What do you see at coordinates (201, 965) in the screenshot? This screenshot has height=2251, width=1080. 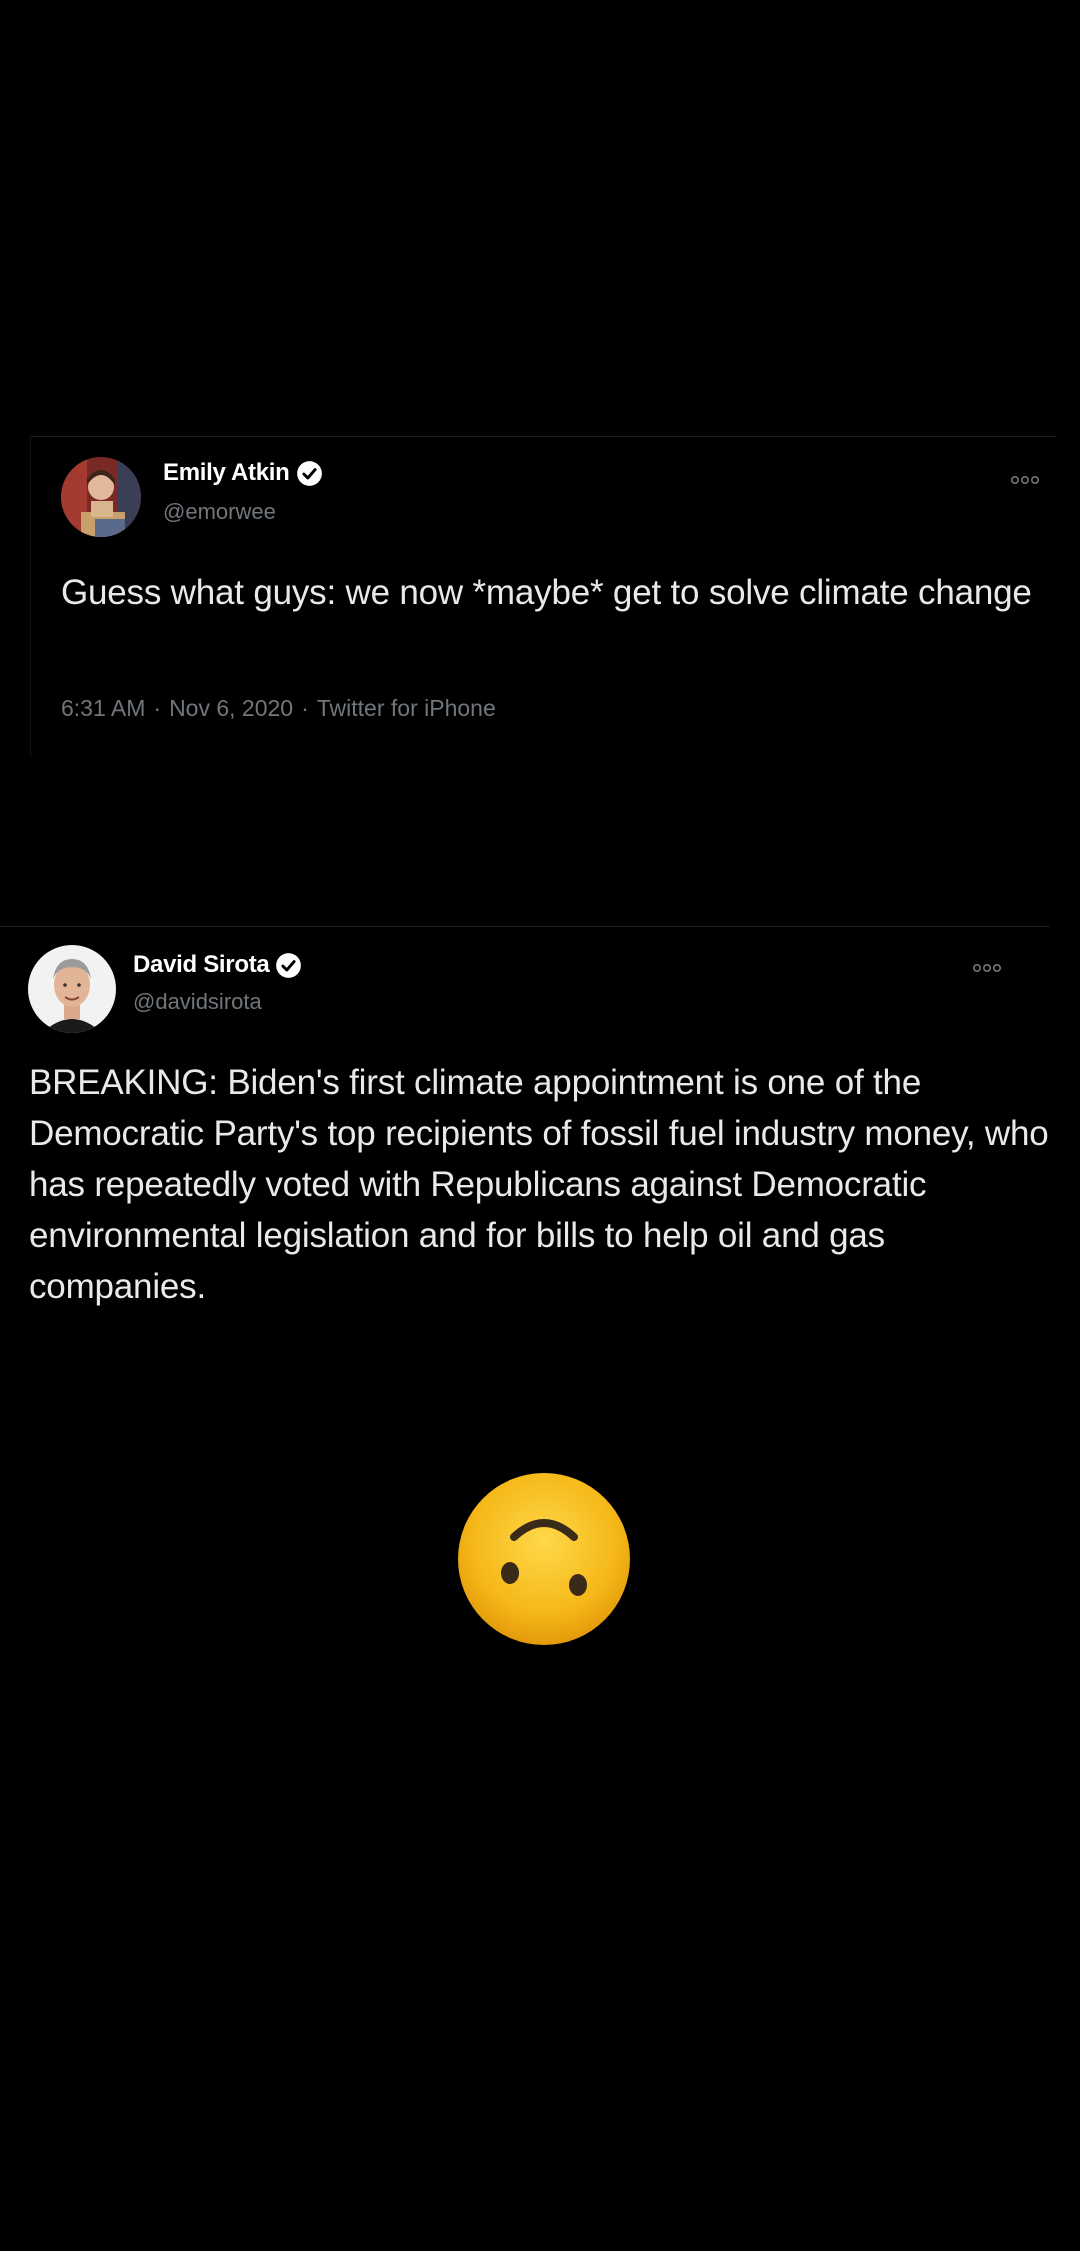 I see `display-name: David Sirota` at bounding box center [201, 965].